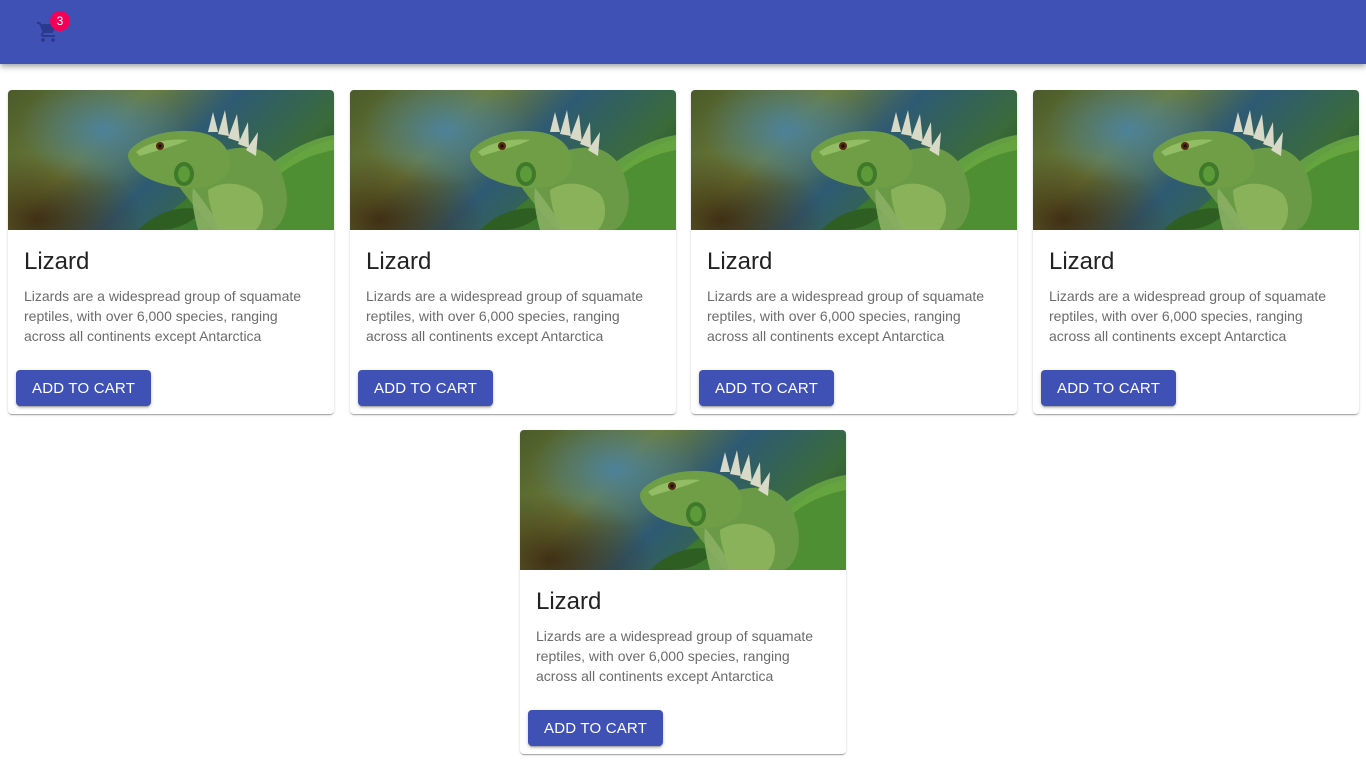 This screenshot has width=1366, height=763. Describe the element at coordinates (683, 32) in the screenshot. I see `app-bar: 3` at that location.